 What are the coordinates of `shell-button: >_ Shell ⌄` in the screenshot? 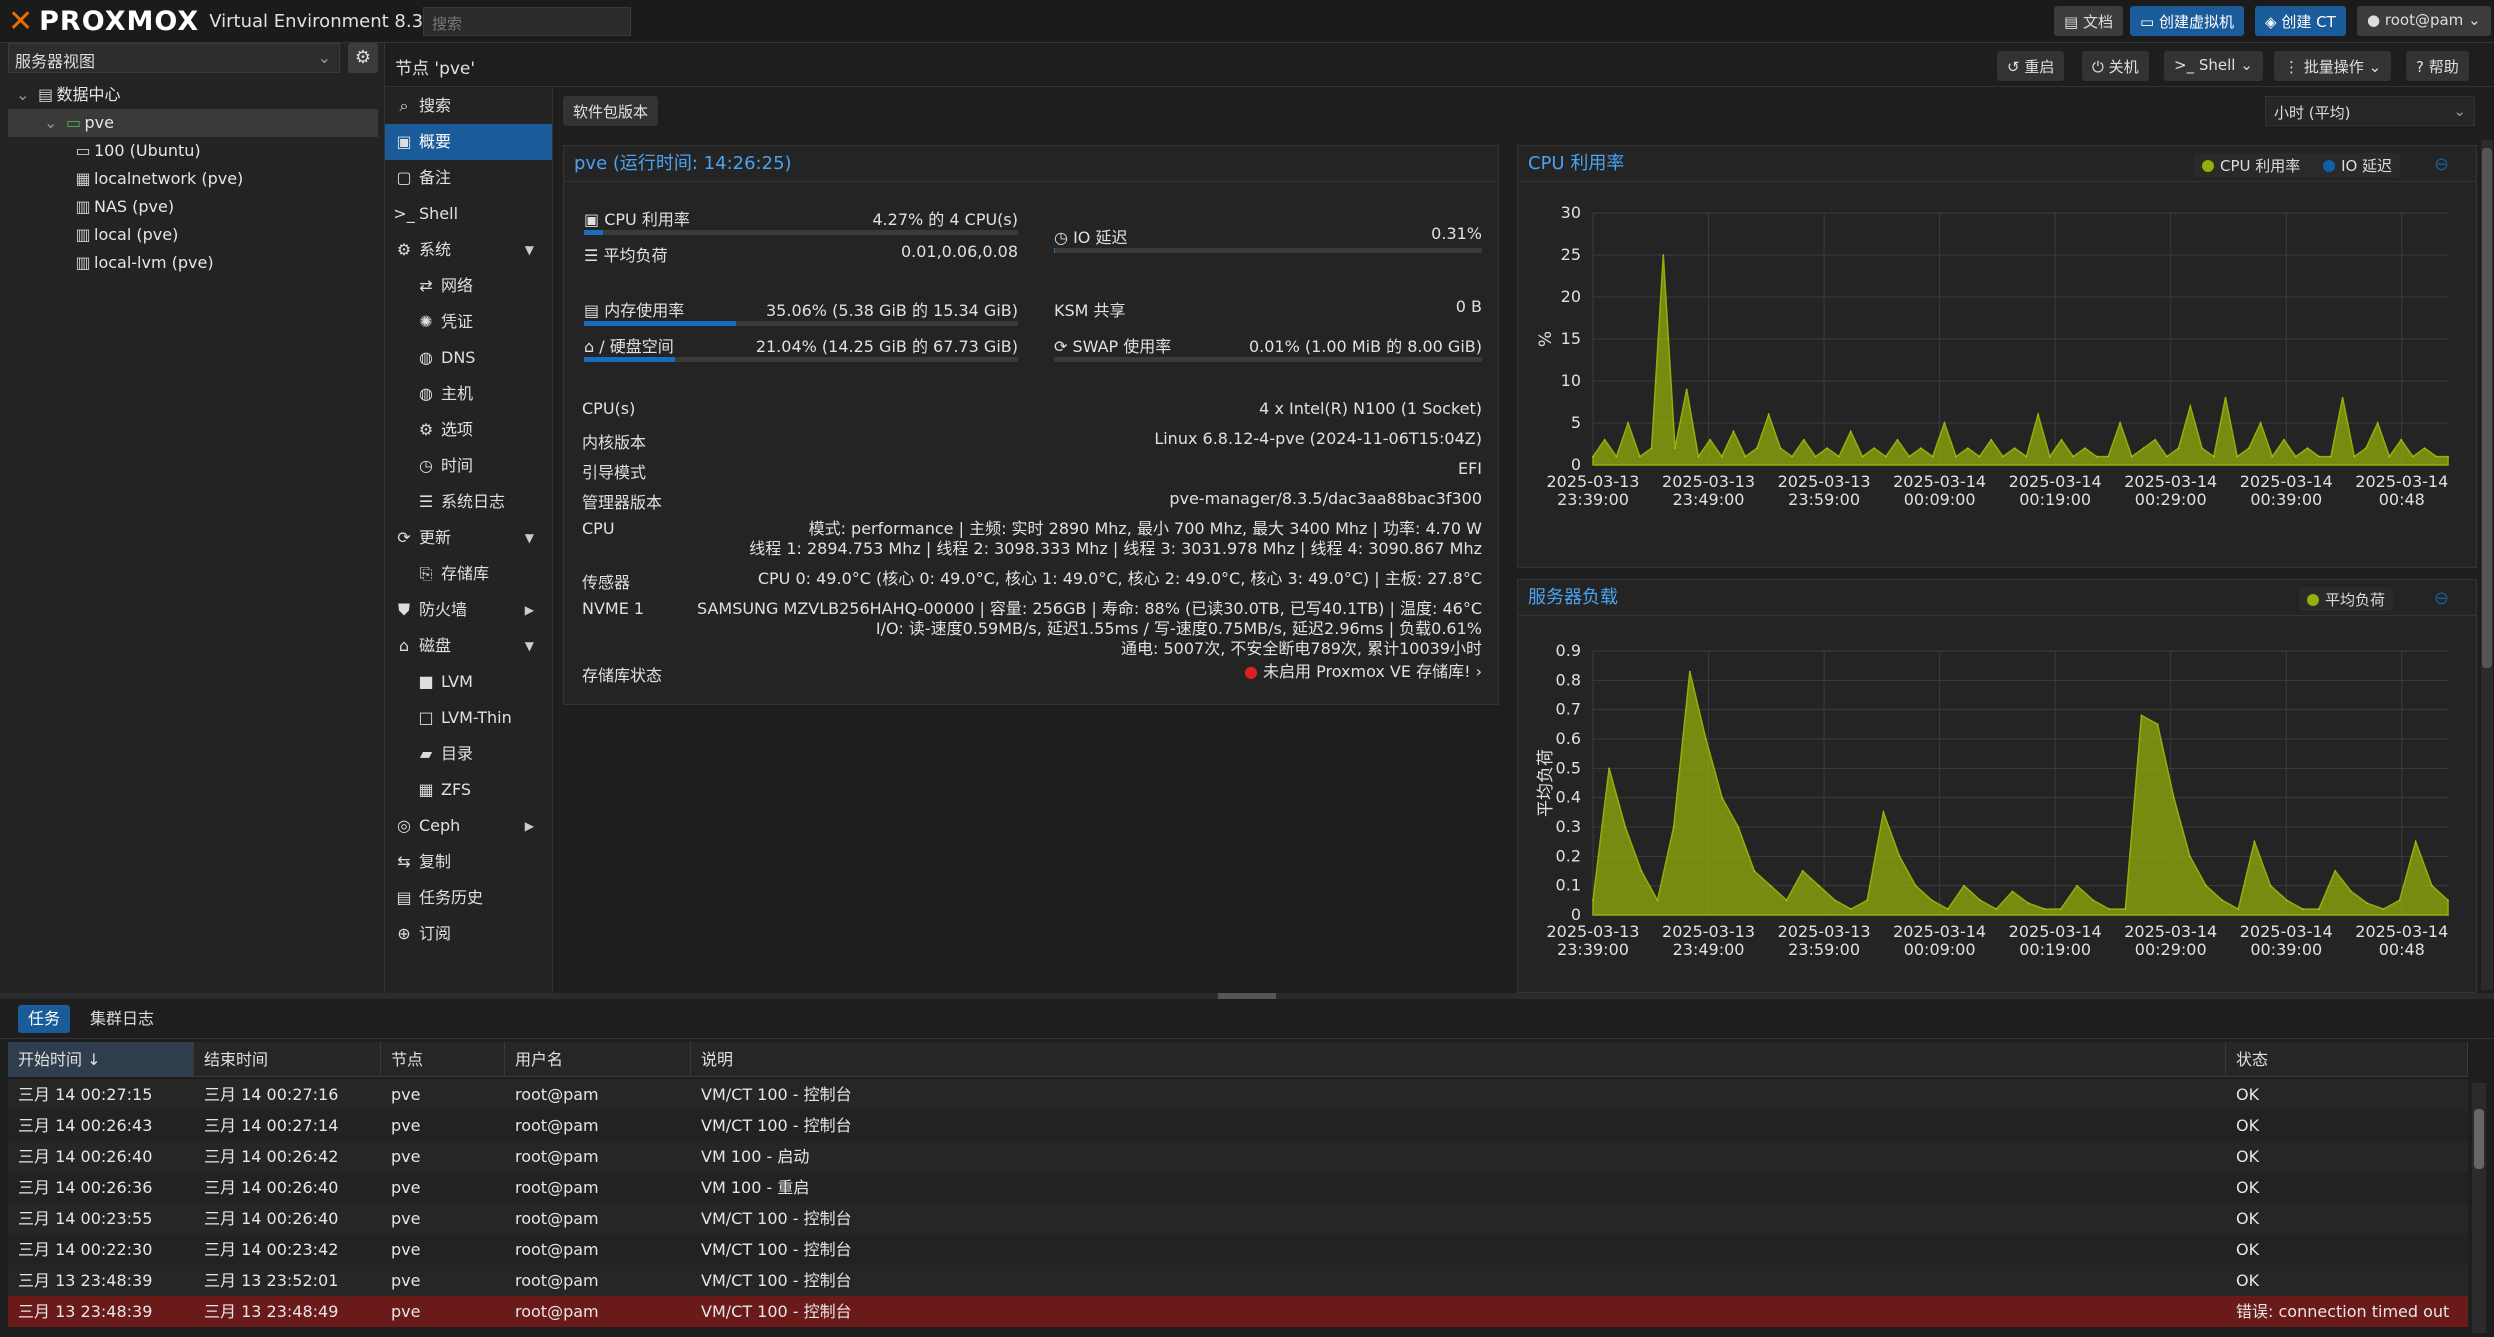 It's located at (2213, 66).